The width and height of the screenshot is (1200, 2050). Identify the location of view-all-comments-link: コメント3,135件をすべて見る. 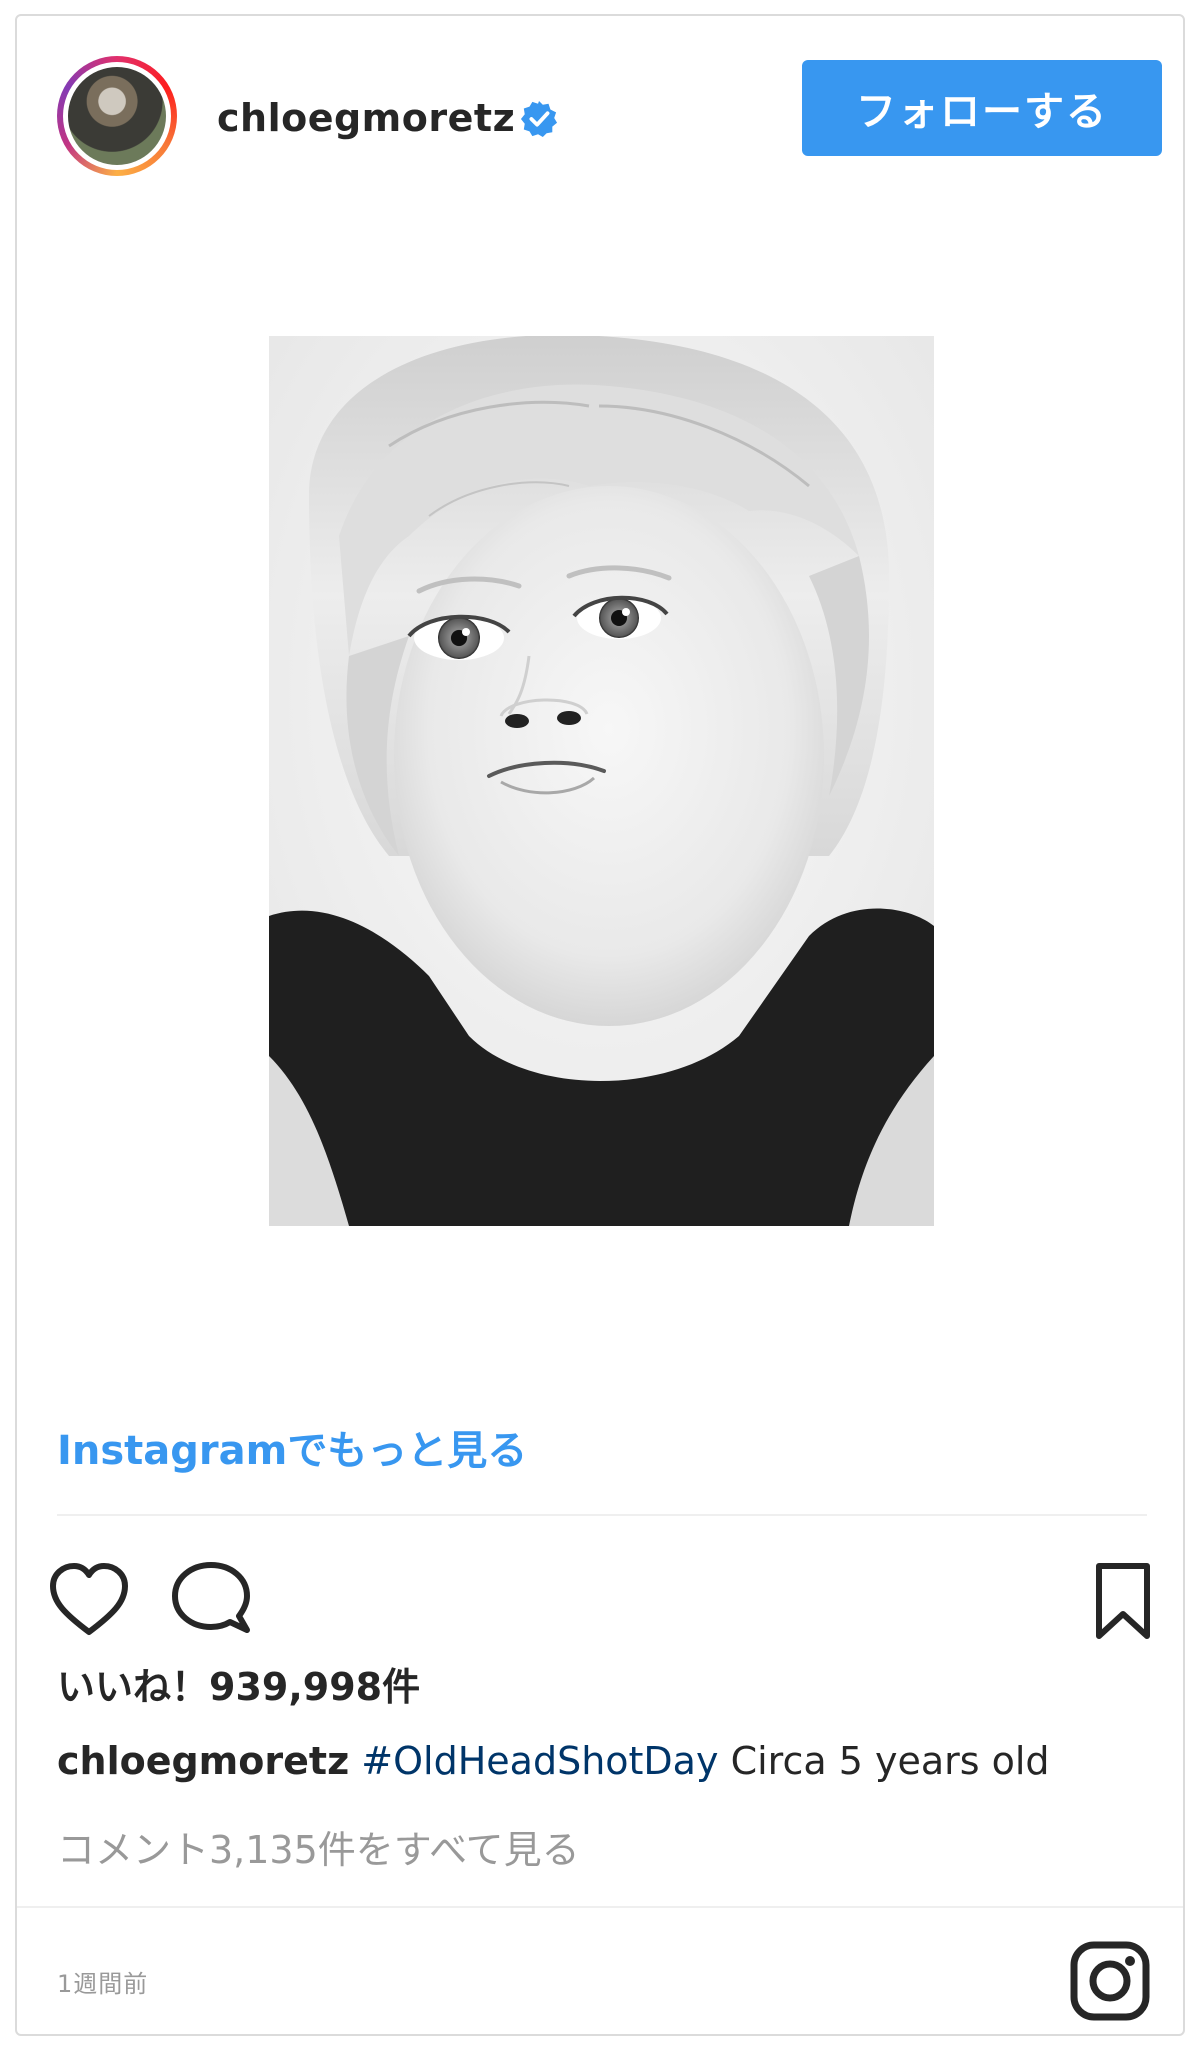
(318, 1846).